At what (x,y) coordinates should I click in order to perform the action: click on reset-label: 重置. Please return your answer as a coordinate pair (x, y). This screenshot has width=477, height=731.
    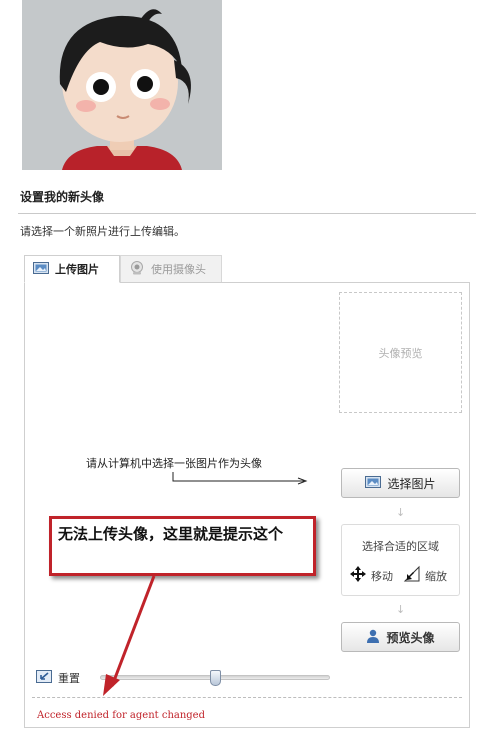
    Looking at the image, I should click on (69, 678).